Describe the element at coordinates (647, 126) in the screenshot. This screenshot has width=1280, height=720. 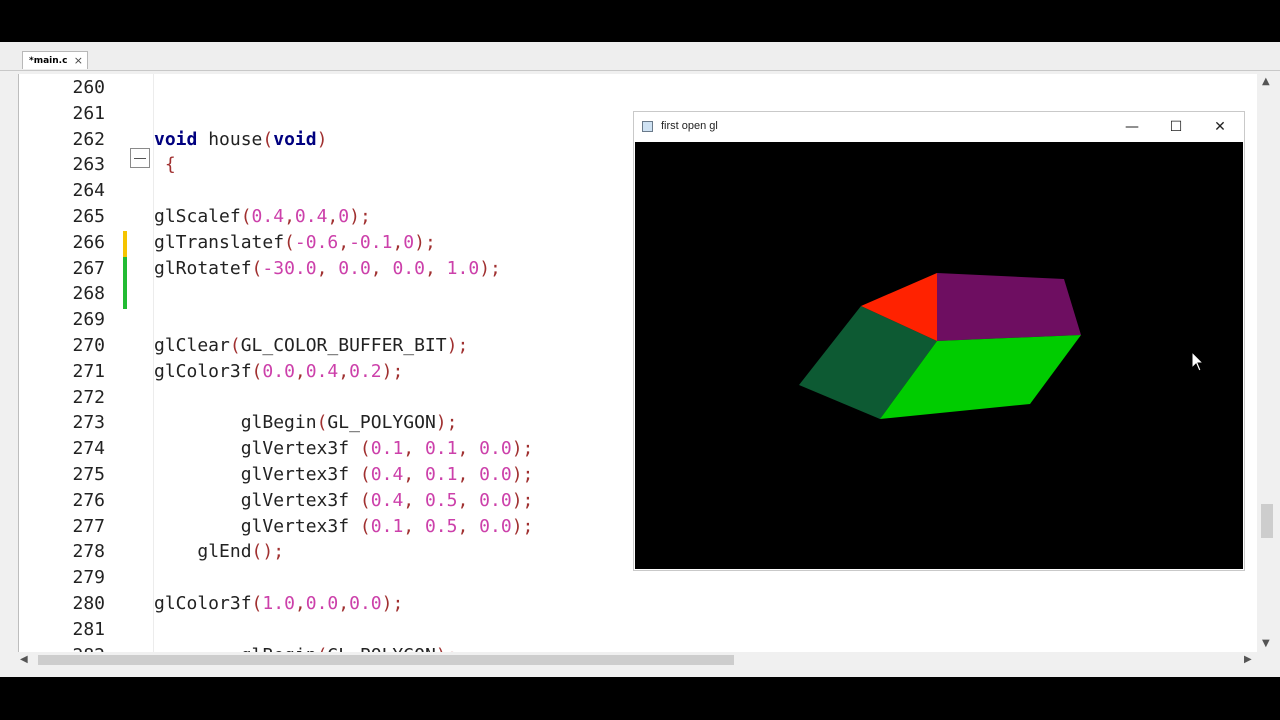
I see `app-icon` at that location.